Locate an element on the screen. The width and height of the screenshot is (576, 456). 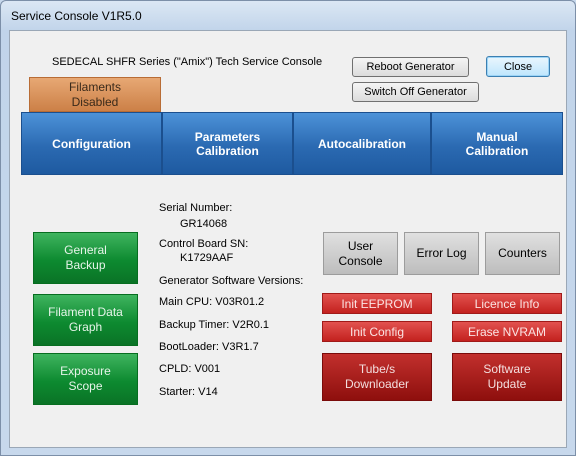
backup-timer-version: Backup Timer: V2R0.1 is located at coordinates (214, 325).